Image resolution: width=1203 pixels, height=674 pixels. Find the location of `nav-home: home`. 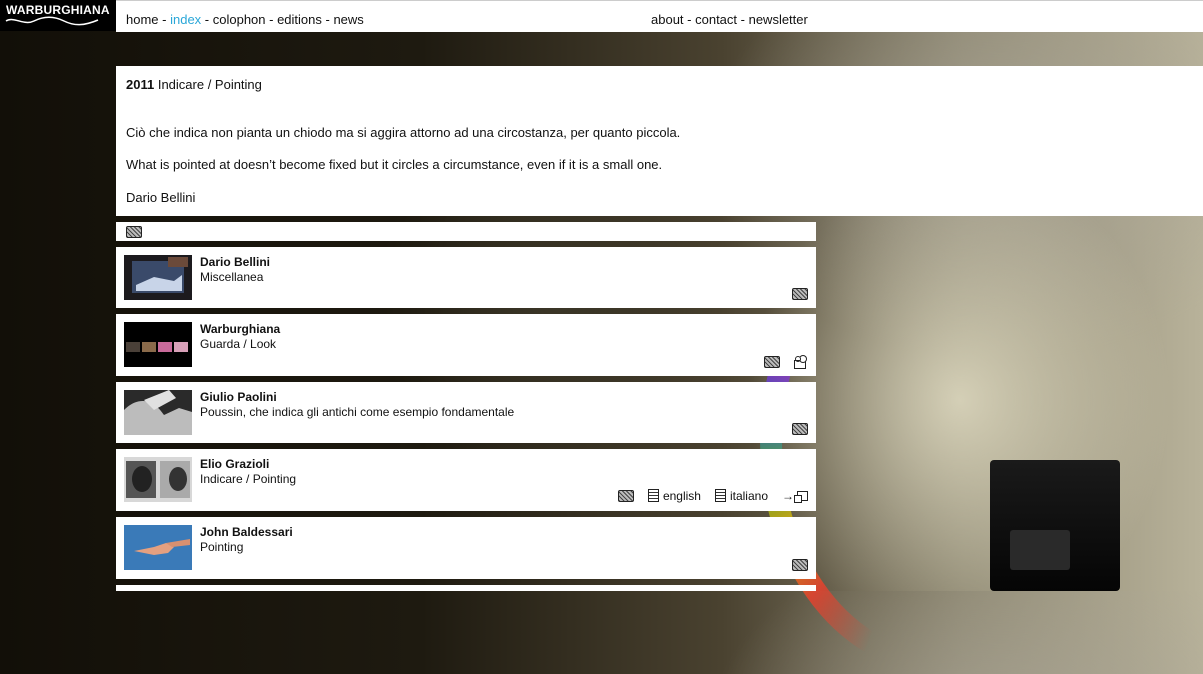

nav-home: home is located at coordinates (142, 19).